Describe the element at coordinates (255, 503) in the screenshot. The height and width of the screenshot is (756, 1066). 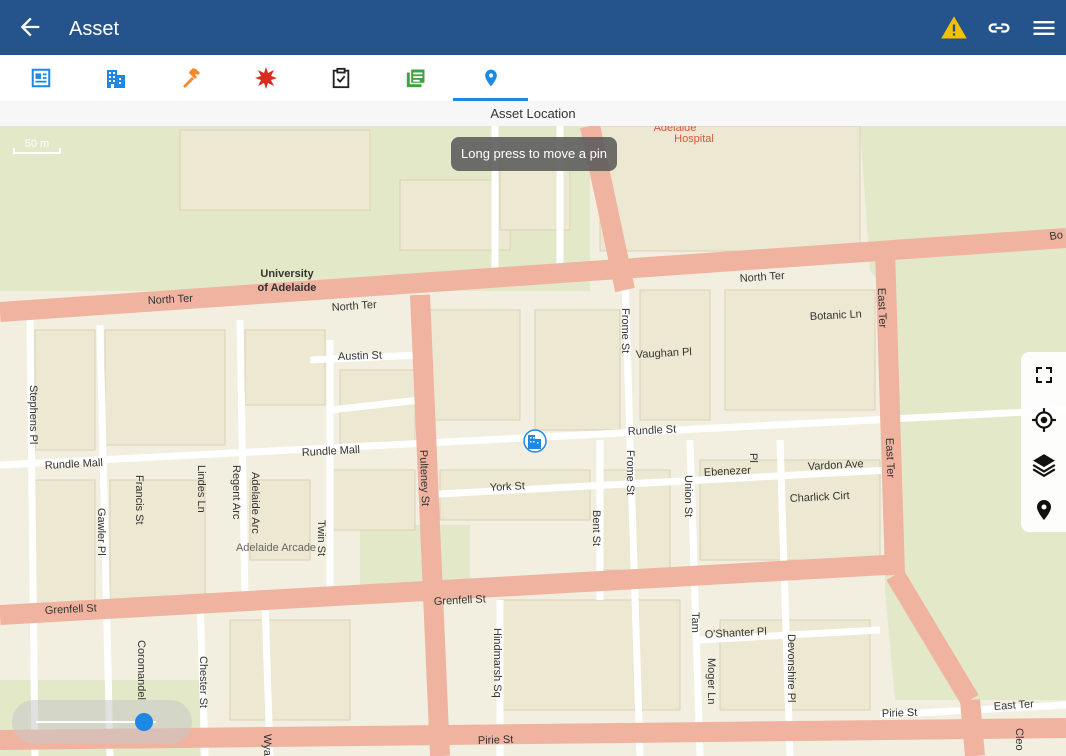
I see `label-adelaide-arc: Adelaide Arc` at that location.